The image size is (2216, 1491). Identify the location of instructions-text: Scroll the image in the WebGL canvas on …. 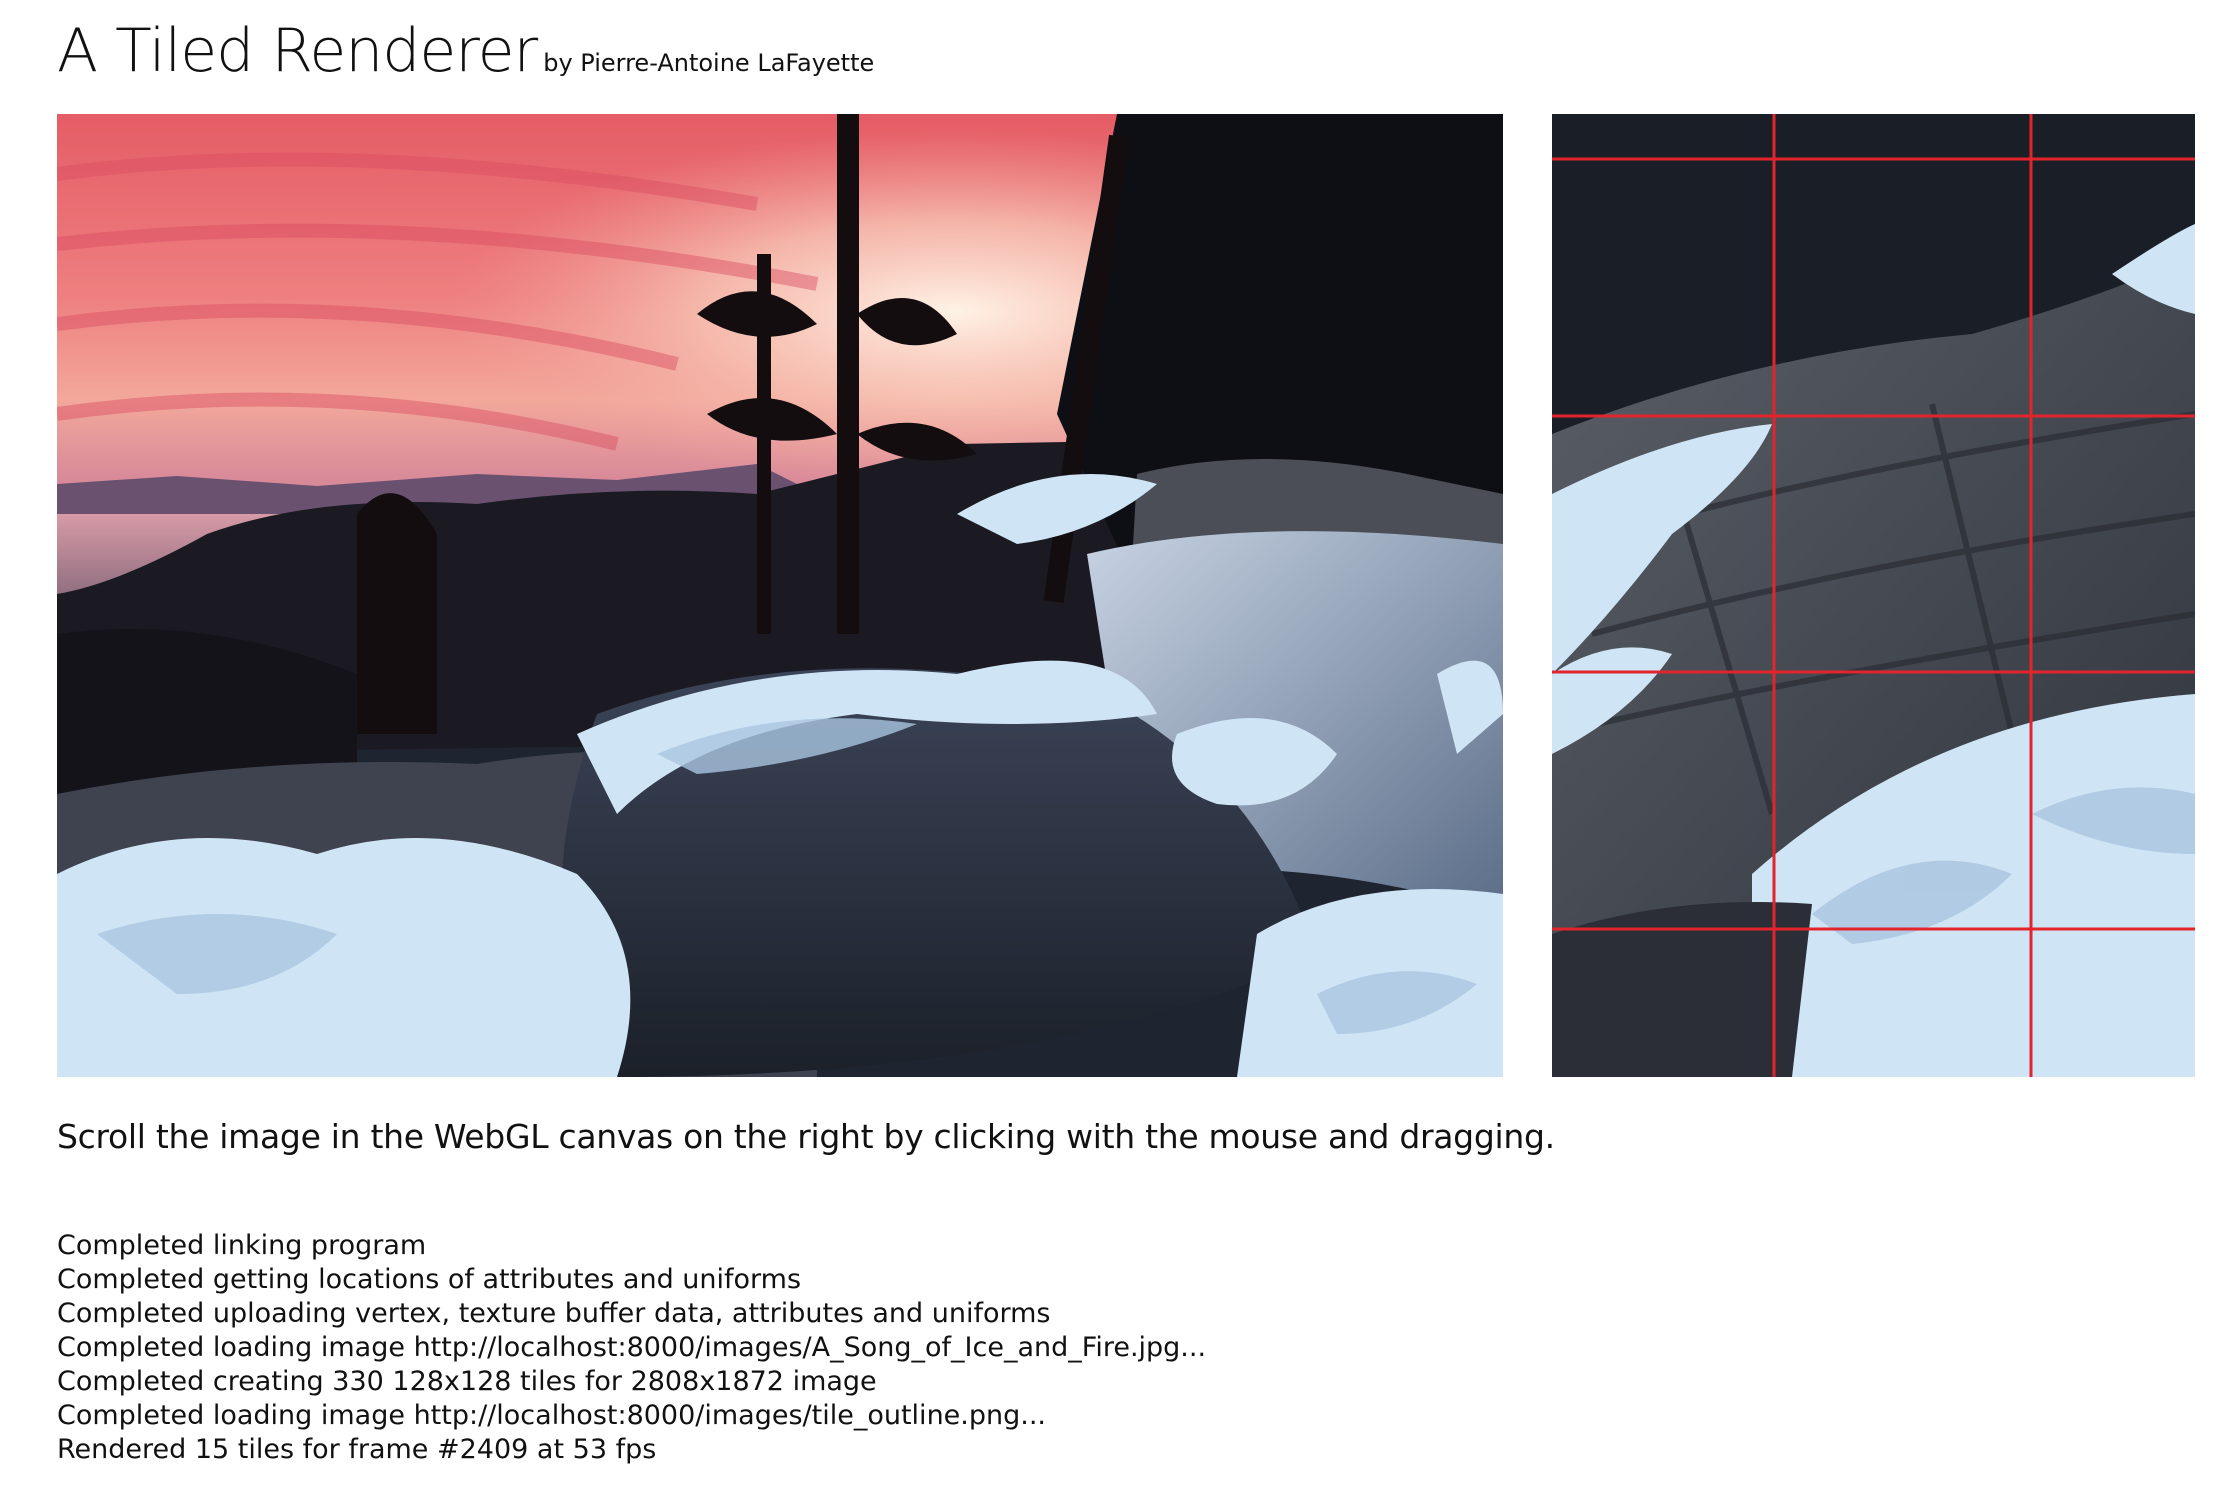
(806, 1136).